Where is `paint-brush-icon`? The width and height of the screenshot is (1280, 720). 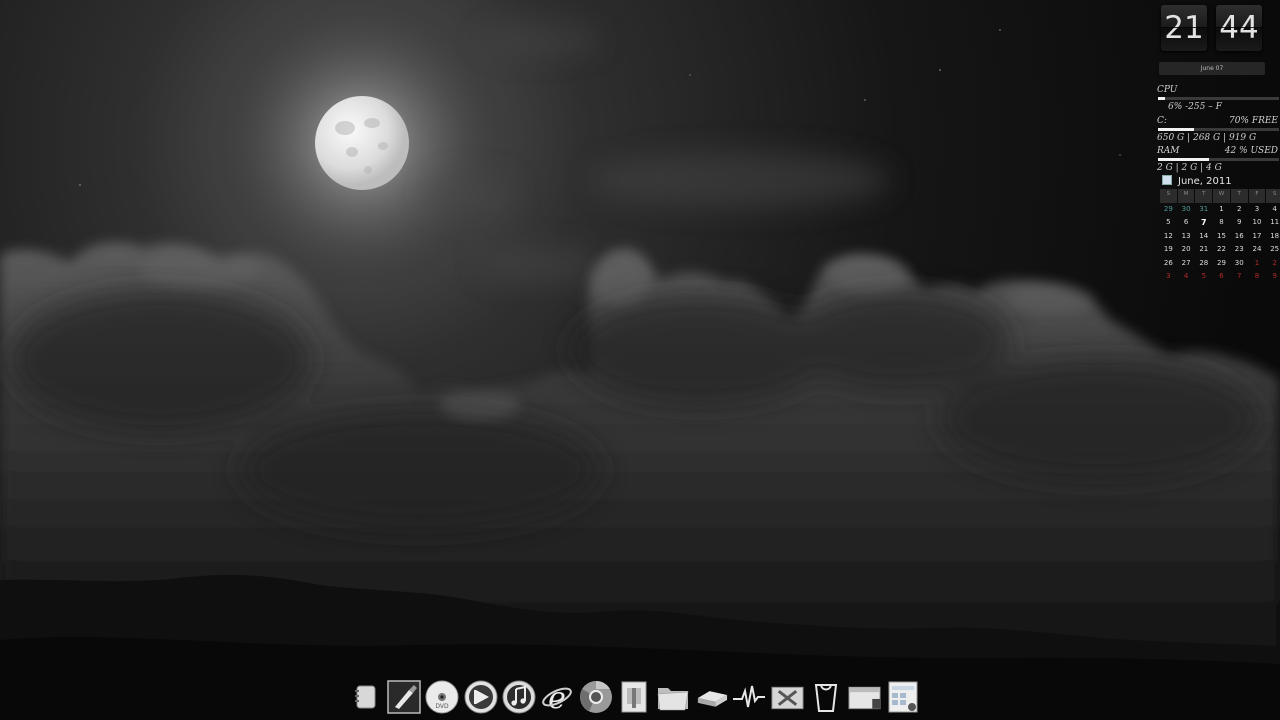 paint-brush-icon is located at coordinates (404, 697).